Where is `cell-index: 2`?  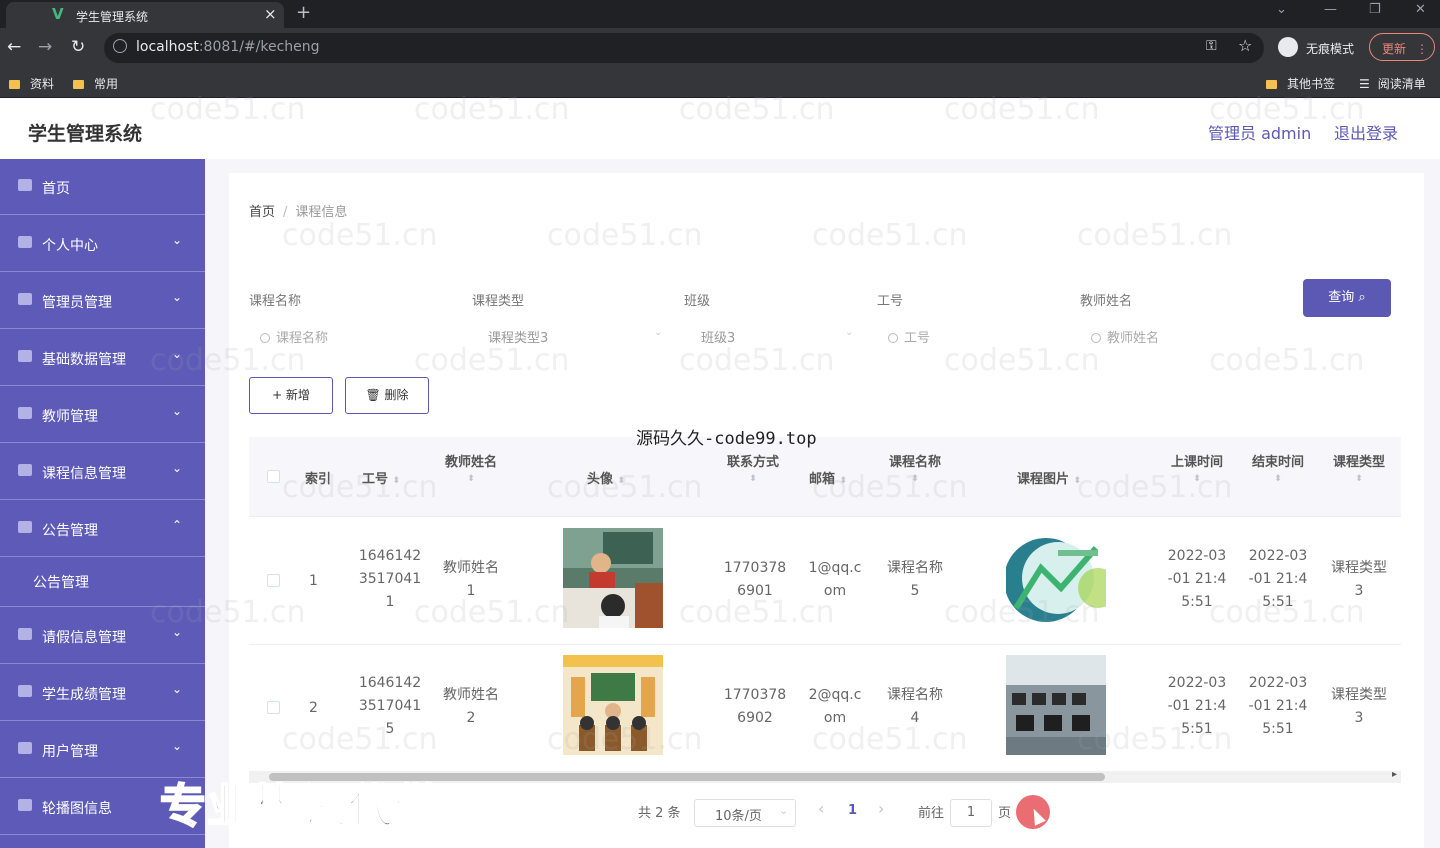
cell-index: 2 is located at coordinates (313, 708).